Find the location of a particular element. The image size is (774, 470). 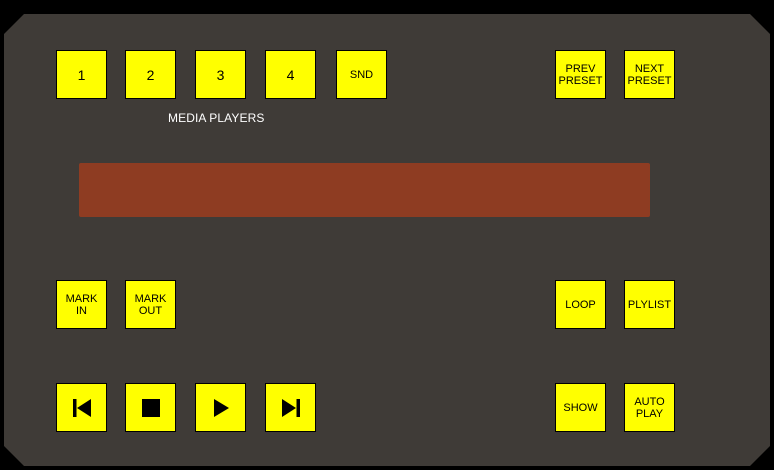

mark-out-label: MARK OUT is located at coordinates (150, 304).